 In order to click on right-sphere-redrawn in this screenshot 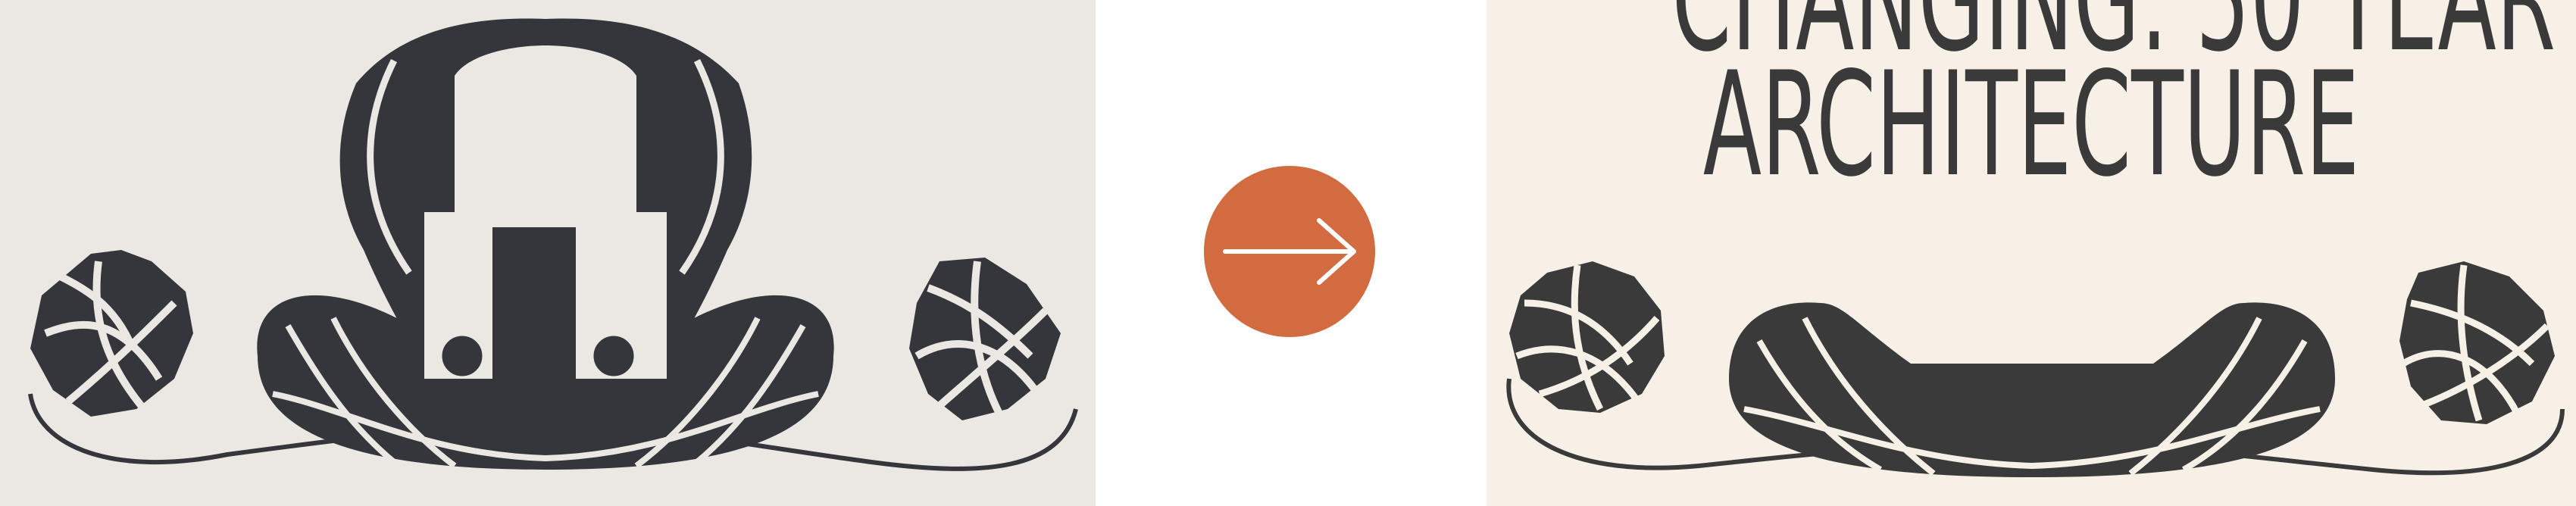, I will do `click(2477, 342)`.